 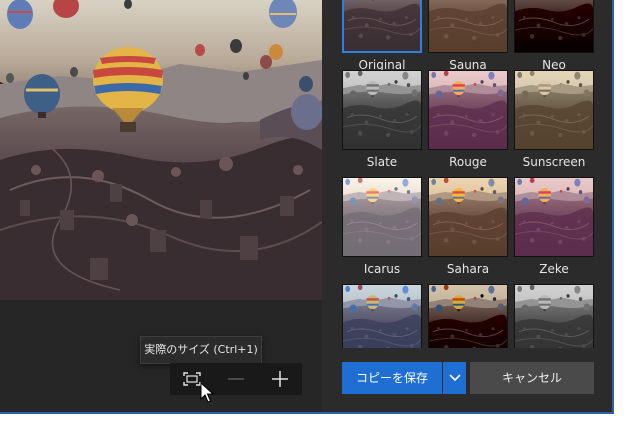 I want to click on filter-slate: Slate, so click(x=382, y=120).